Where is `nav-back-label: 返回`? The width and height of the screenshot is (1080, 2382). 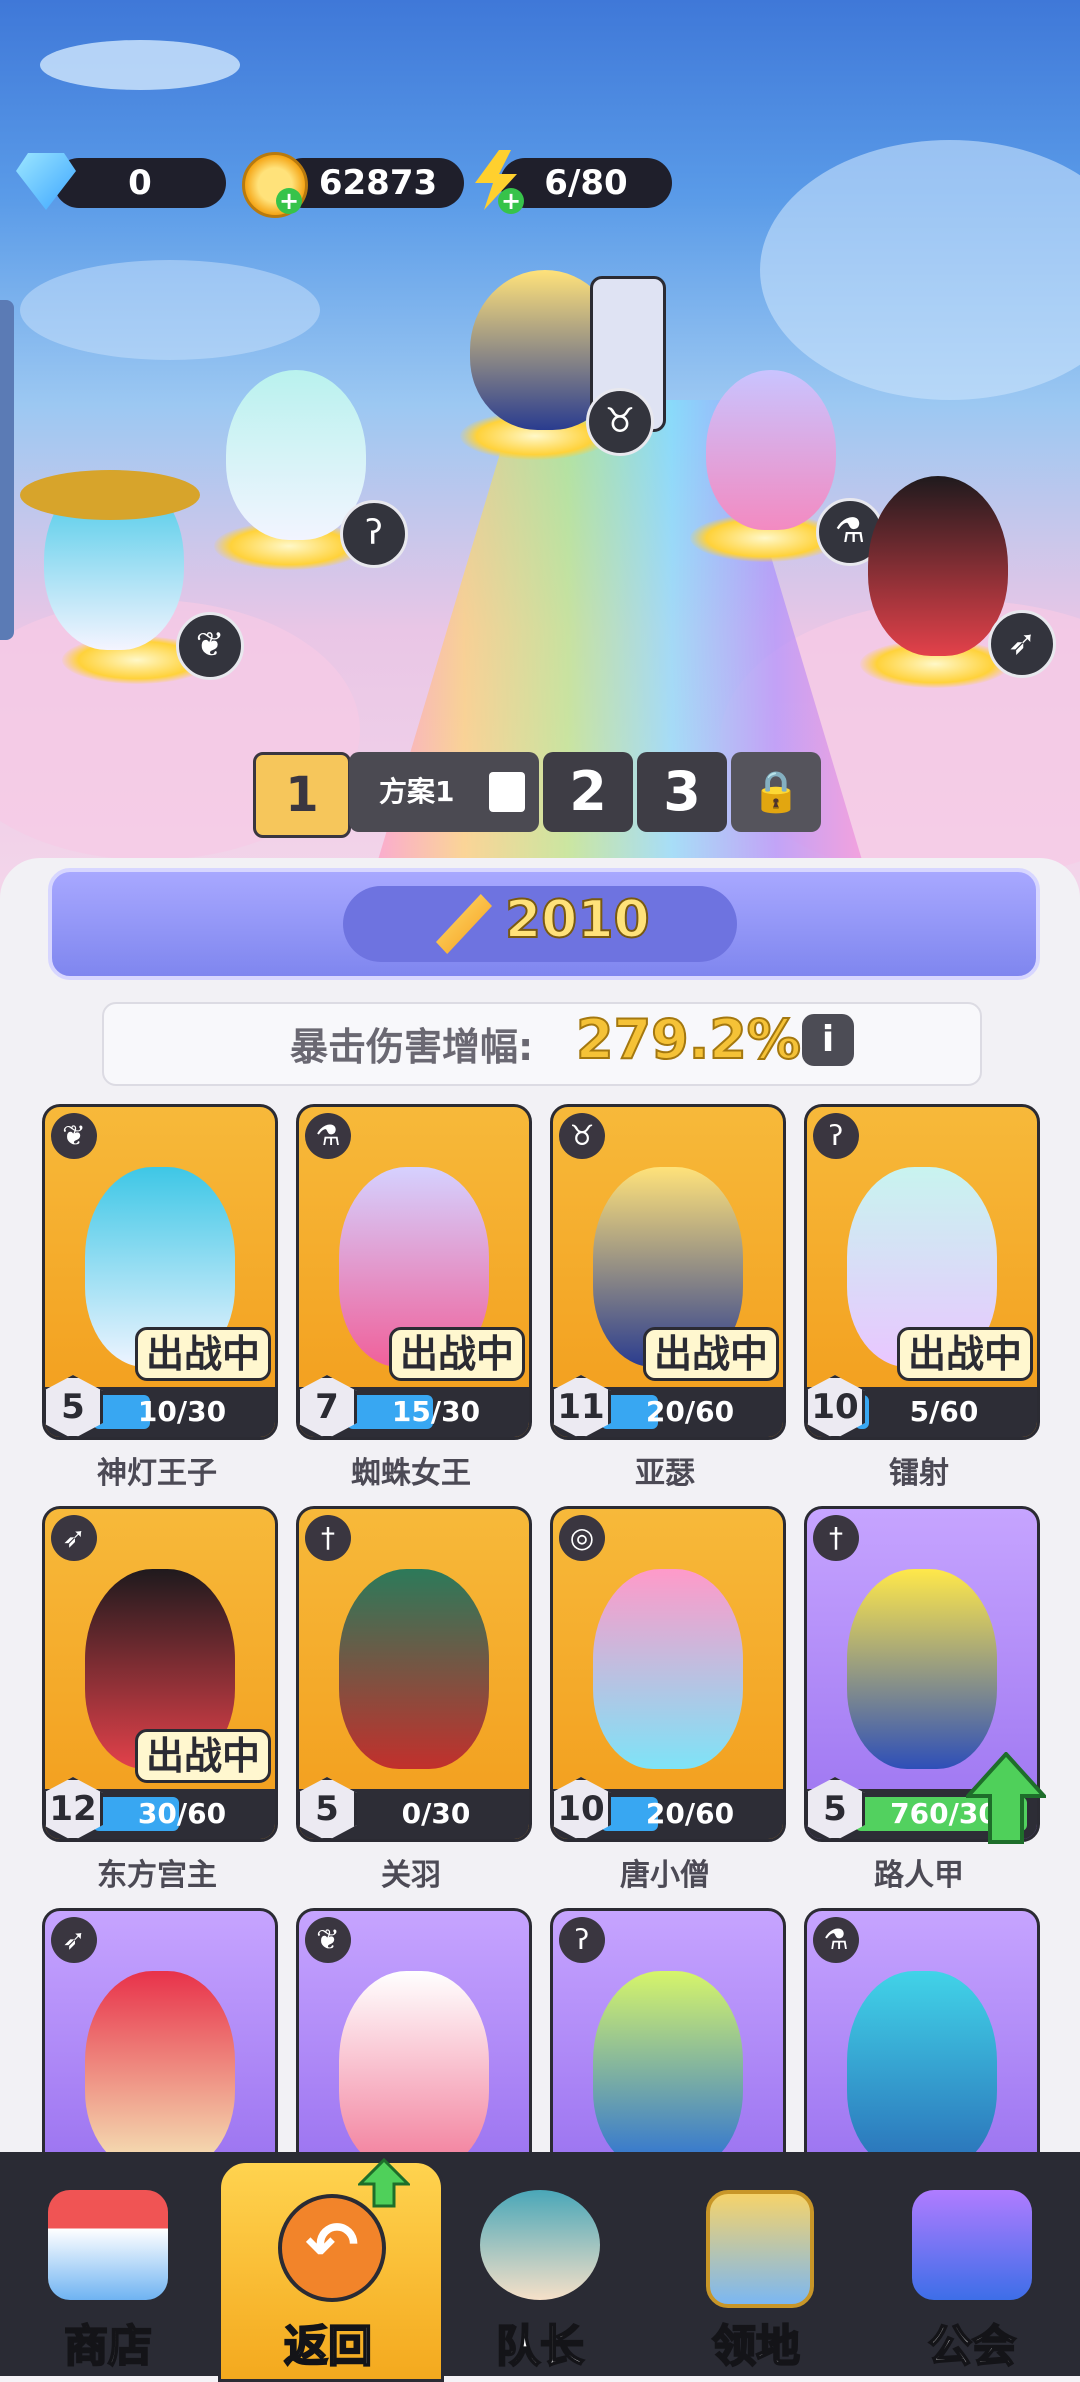 nav-back-label: 返回 is located at coordinates (328, 2346).